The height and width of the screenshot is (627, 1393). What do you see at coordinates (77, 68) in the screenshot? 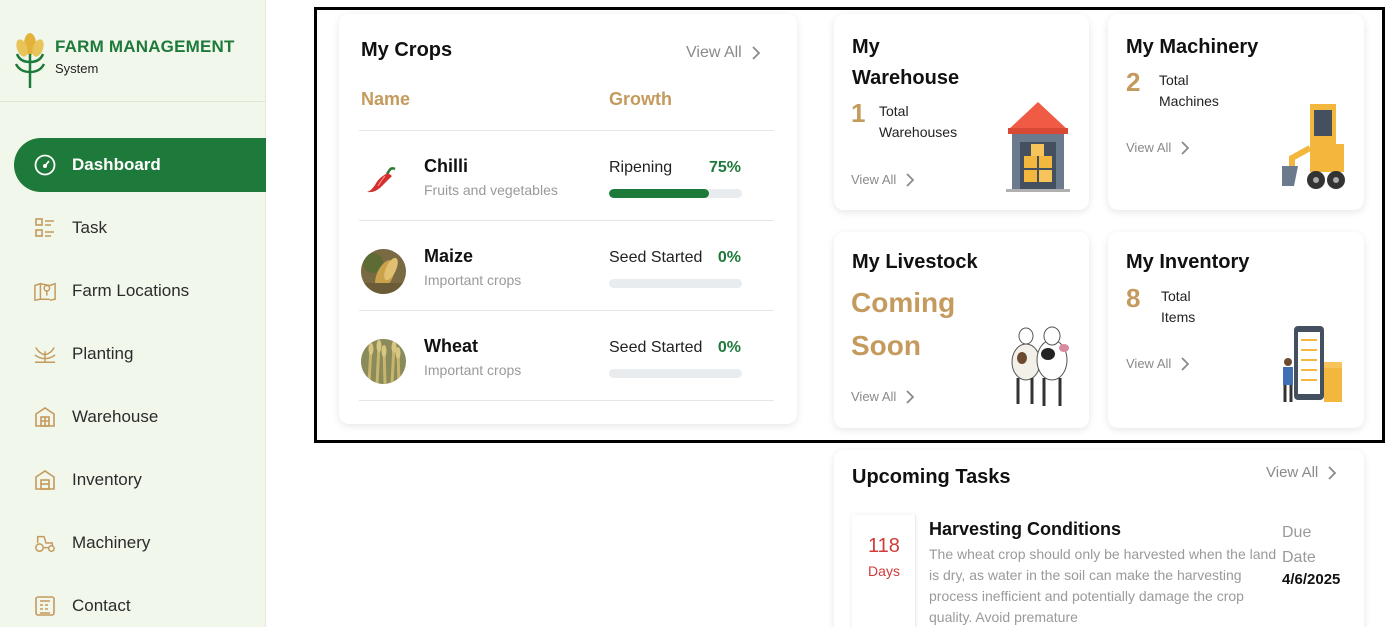
I see `brand-subtitle: System` at bounding box center [77, 68].